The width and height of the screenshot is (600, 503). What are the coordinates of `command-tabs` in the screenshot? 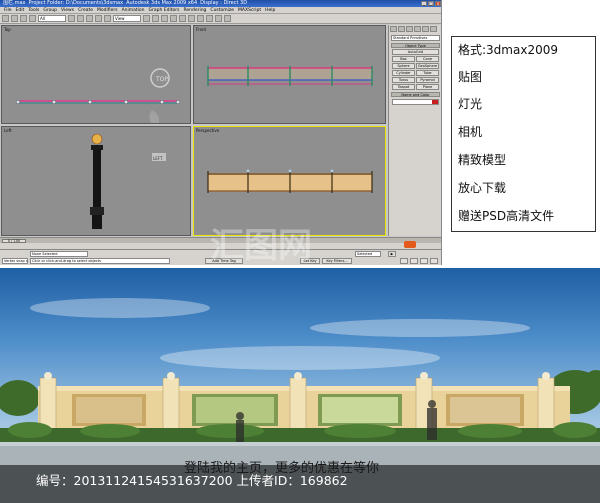 It's located at (415, 29).